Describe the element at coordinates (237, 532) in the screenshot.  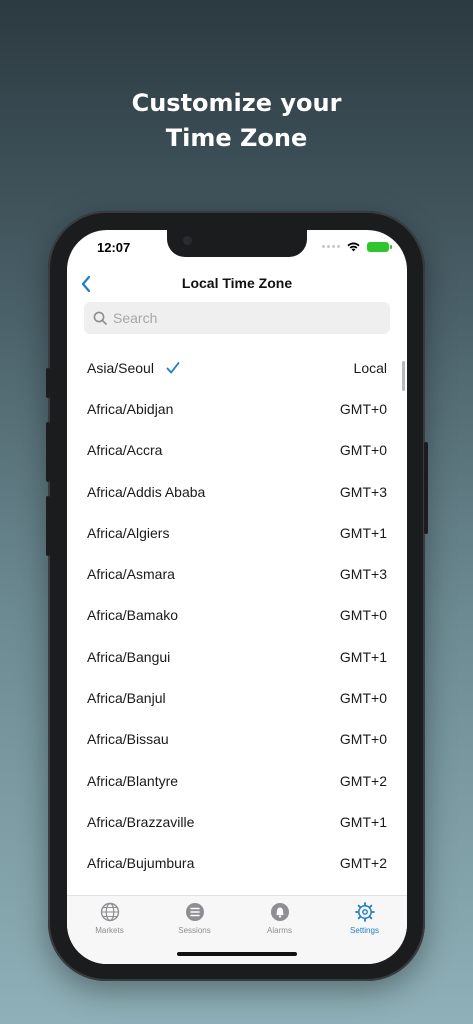
I see `timezone-row: Africa/Algiers GMT+1` at that location.